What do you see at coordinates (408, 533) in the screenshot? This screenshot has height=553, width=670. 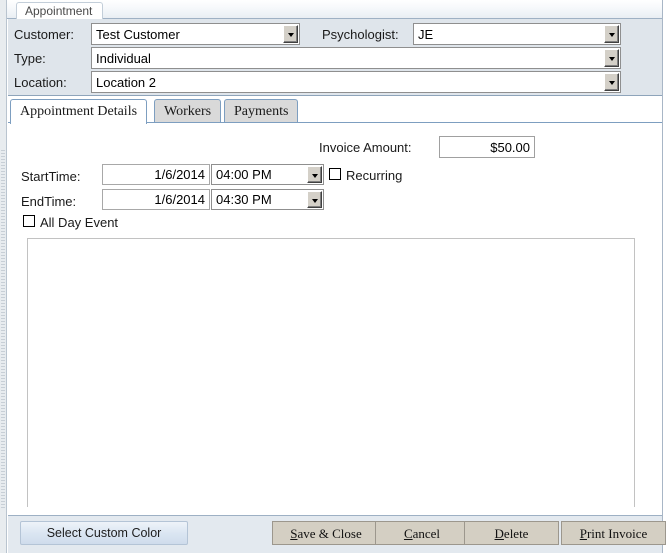 I see `cancel-accel: C` at bounding box center [408, 533].